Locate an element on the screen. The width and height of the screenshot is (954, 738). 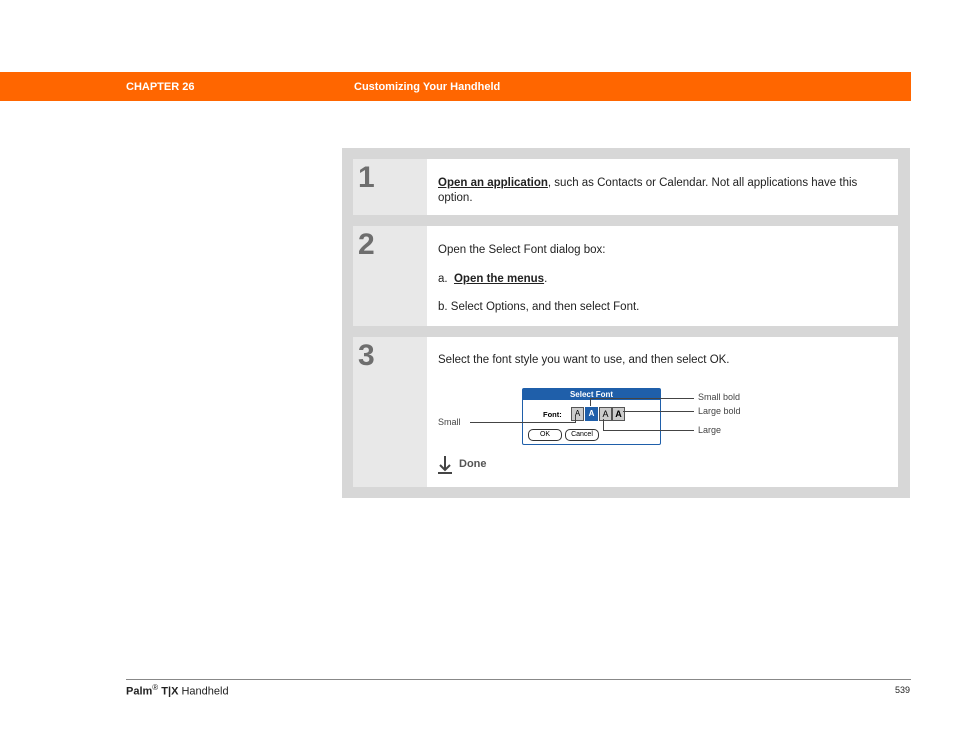
footer-product: Palm® T|X Handheld is located at coordinates (177, 690).